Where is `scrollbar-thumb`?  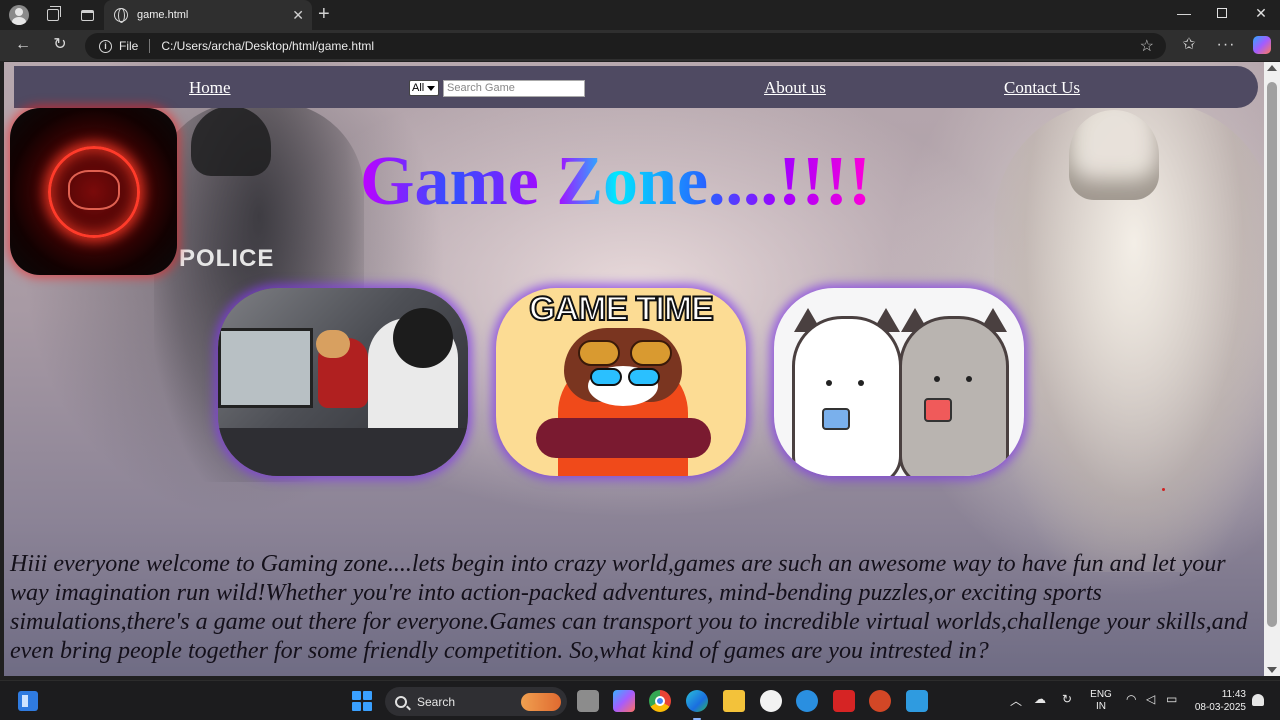
scrollbar-thumb is located at coordinates (1272, 354).